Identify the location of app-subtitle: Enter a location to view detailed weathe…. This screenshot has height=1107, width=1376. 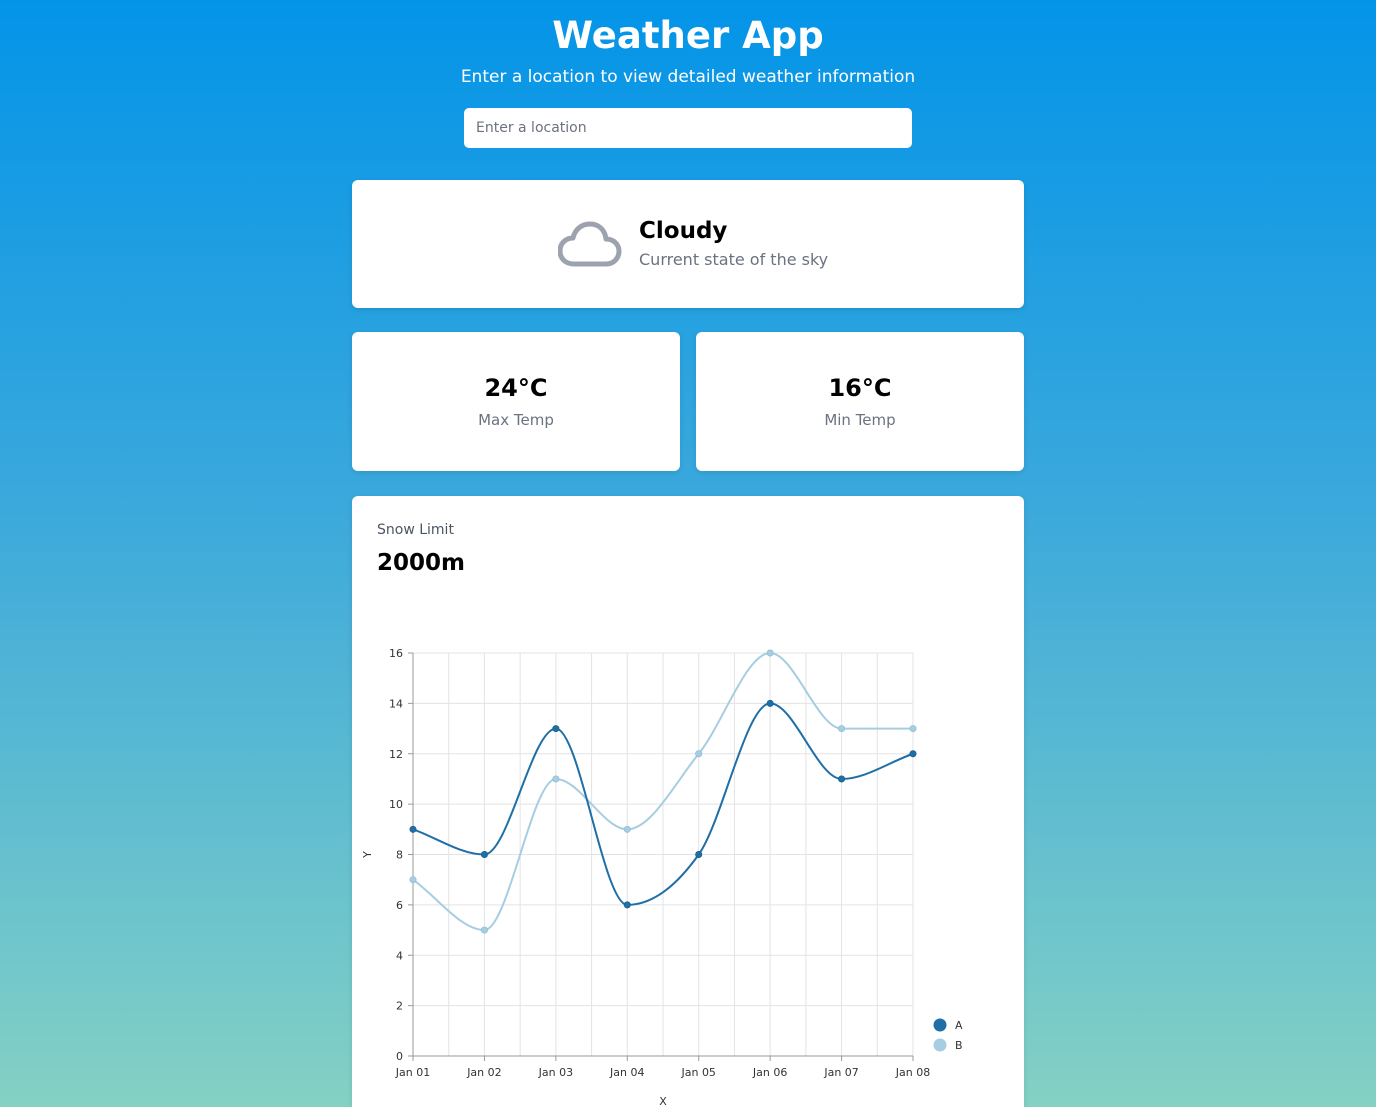
(688, 77).